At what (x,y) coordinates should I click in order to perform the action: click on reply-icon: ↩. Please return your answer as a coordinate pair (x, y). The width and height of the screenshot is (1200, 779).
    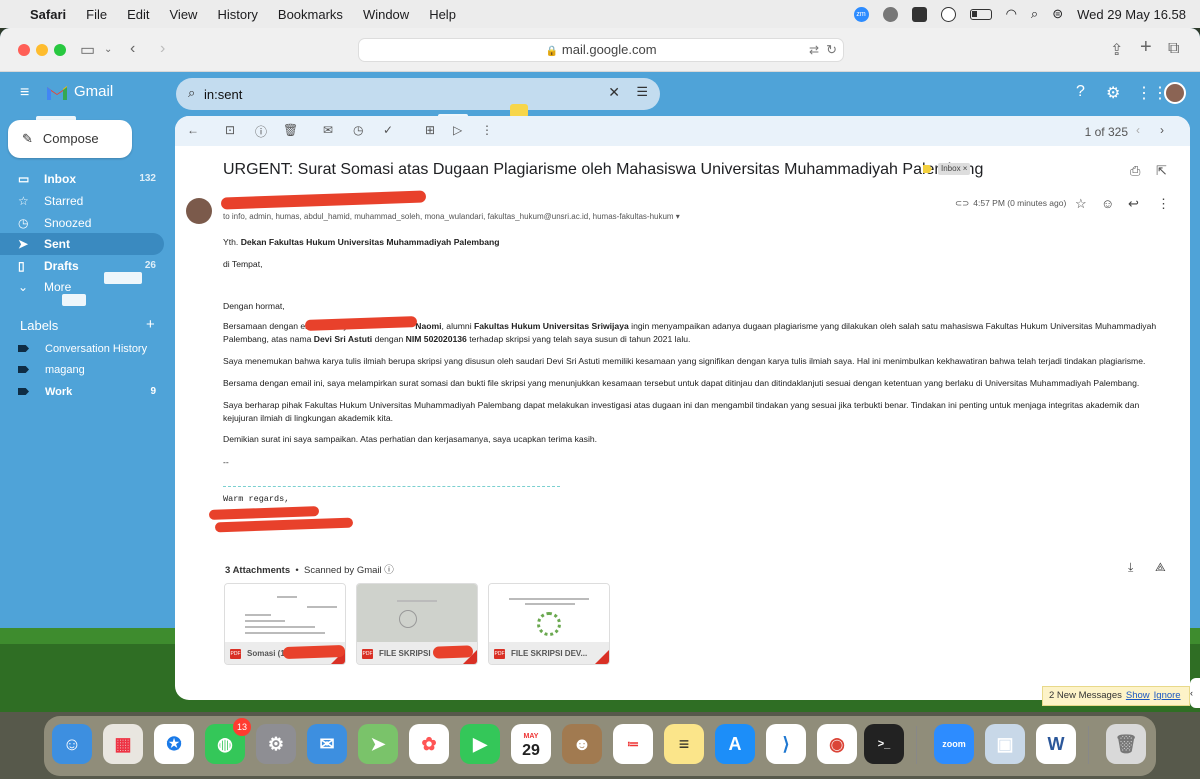
    Looking at the image, I should click on (1133, 204).